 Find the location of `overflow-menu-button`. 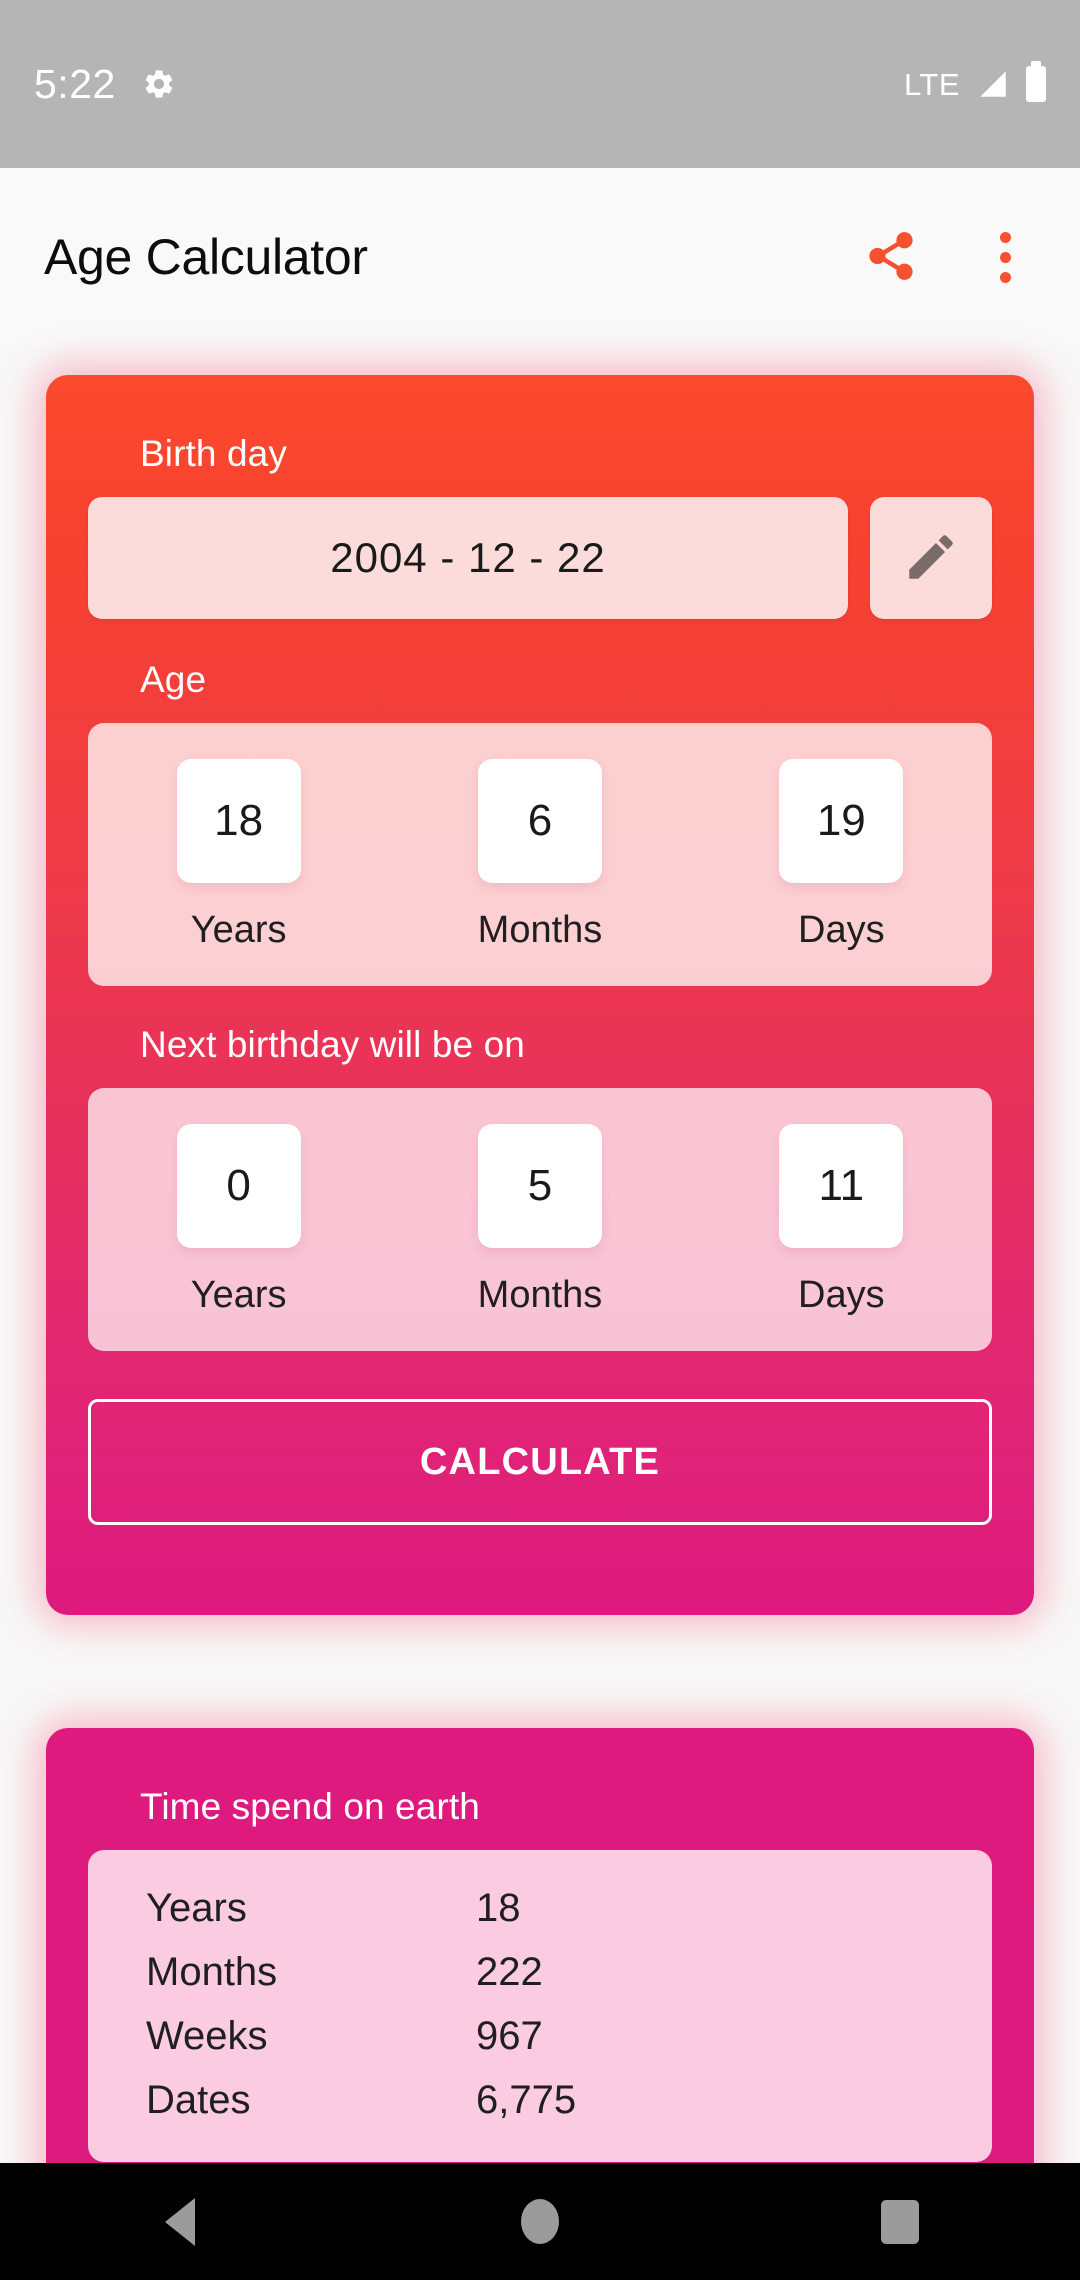

overflow-menu-button is located at coordinates (1005, 257).